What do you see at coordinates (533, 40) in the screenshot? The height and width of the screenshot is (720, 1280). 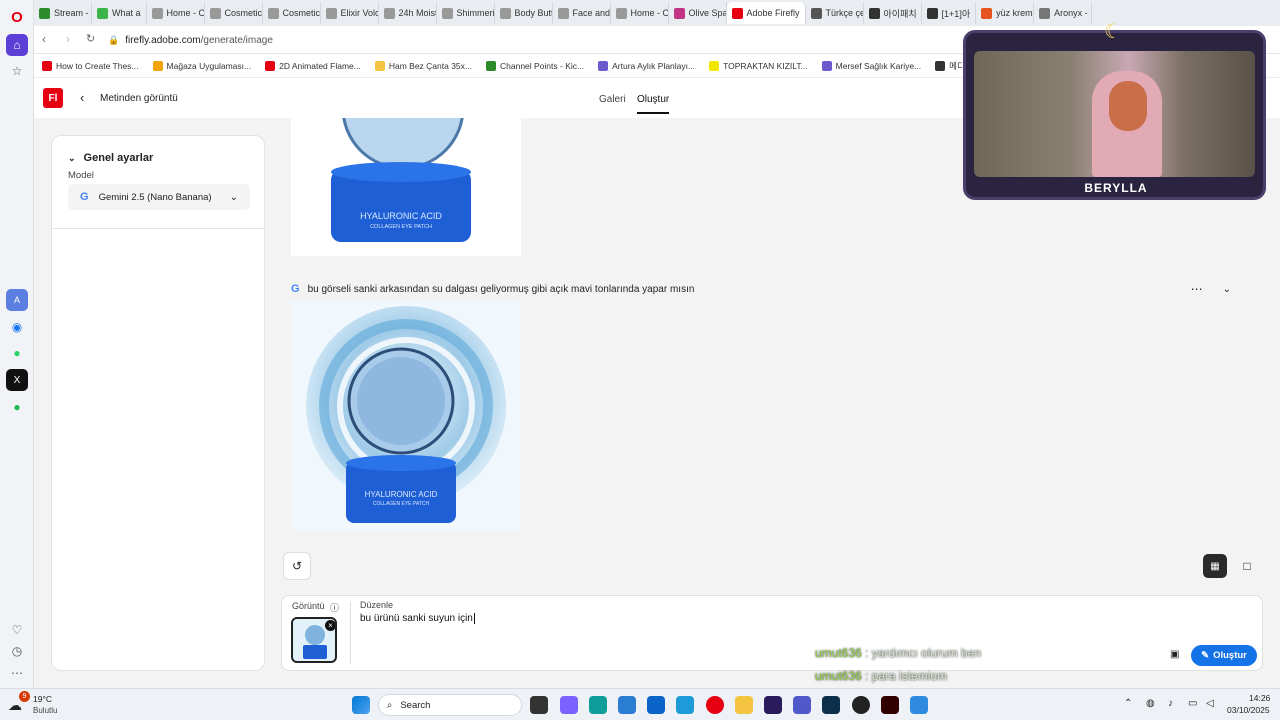 I see `url-field: 🔒 firefly.adobe.com/generate/image` at bounding box center [533, 40].